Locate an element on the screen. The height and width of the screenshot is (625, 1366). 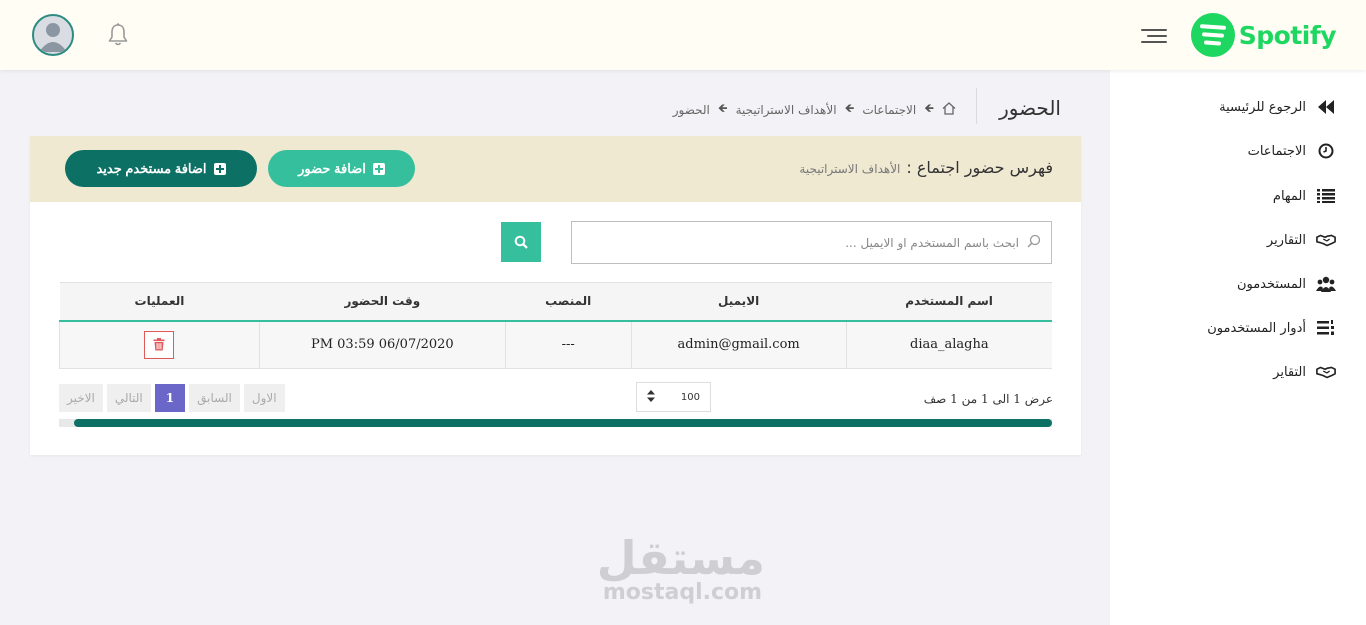
add-attendance-button: اضافة حضور is located at coordinates (341, 168).